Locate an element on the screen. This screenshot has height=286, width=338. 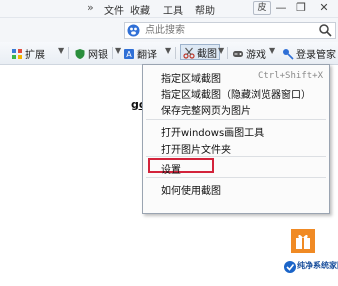
menu-item-region-screenshot: 指定区域截图 is located at coordinates (191, 77).